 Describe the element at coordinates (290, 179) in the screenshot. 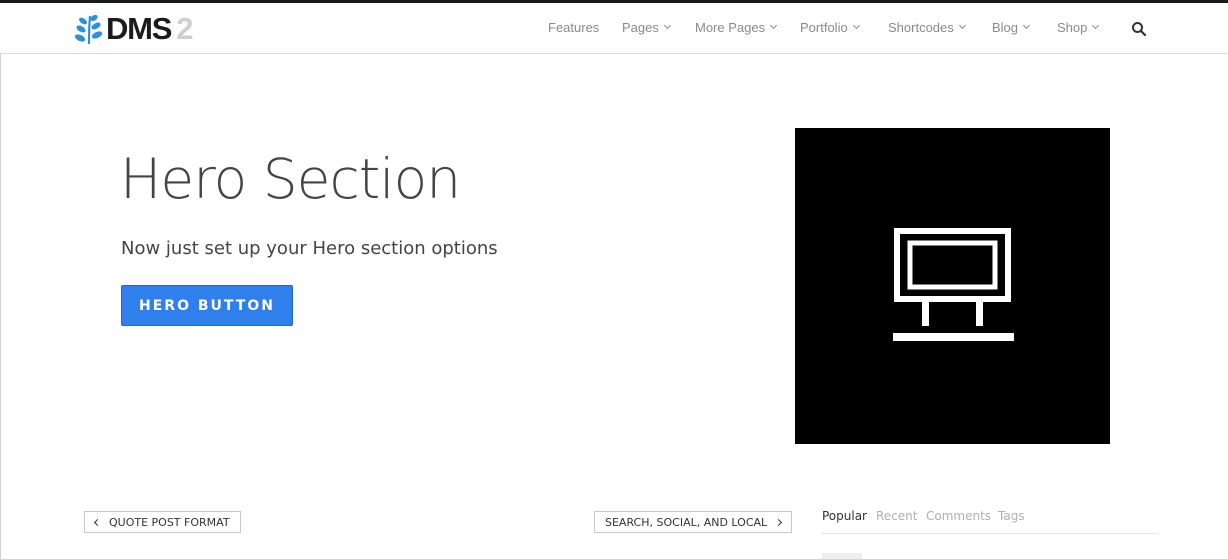

I see `hero-title: Hero Section` at that location.